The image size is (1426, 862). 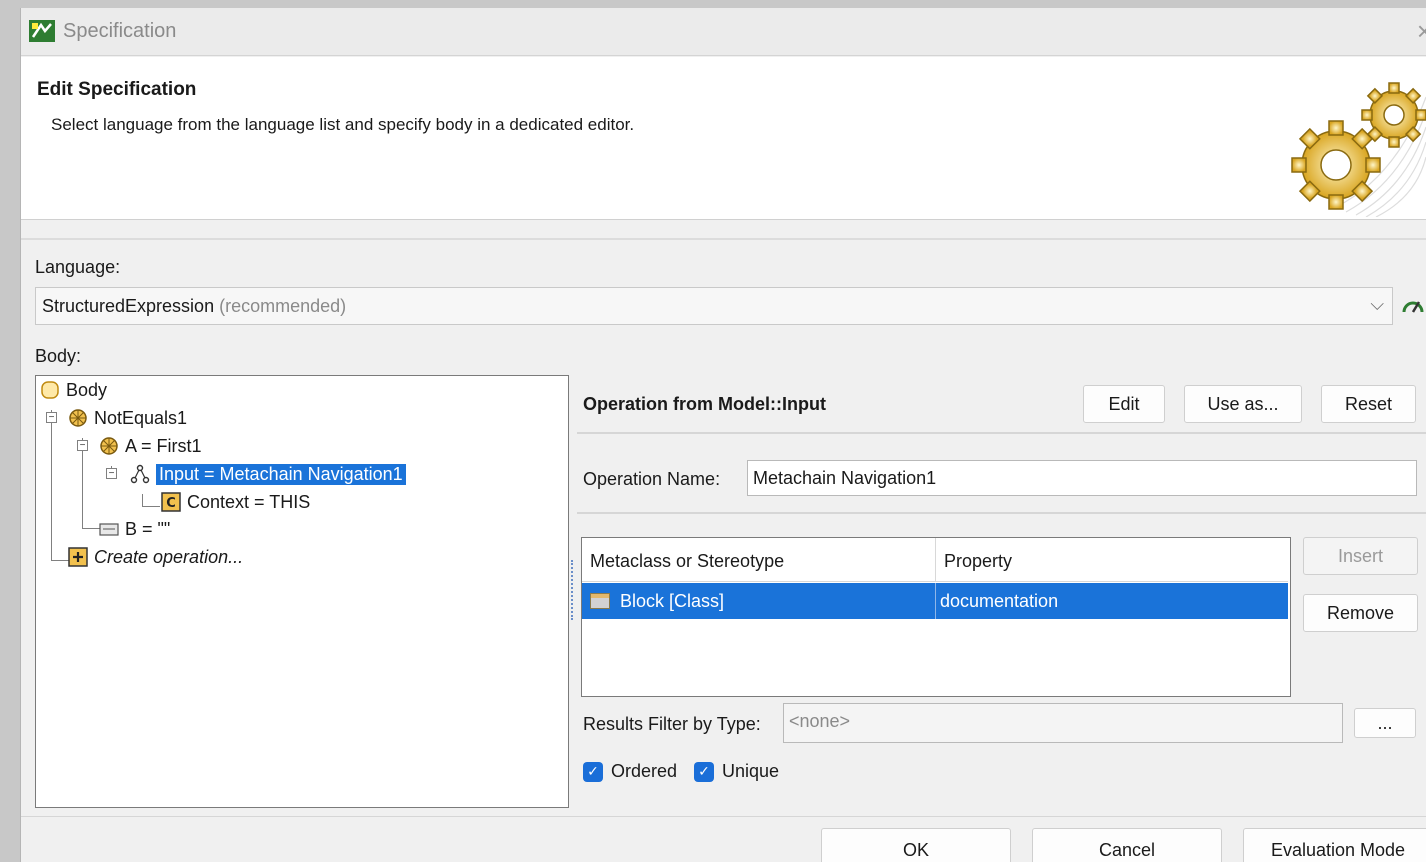 What do you see at coordinates (42, 31) in the screenshot?
I see `app-icon` at bounding box center [42, 31].